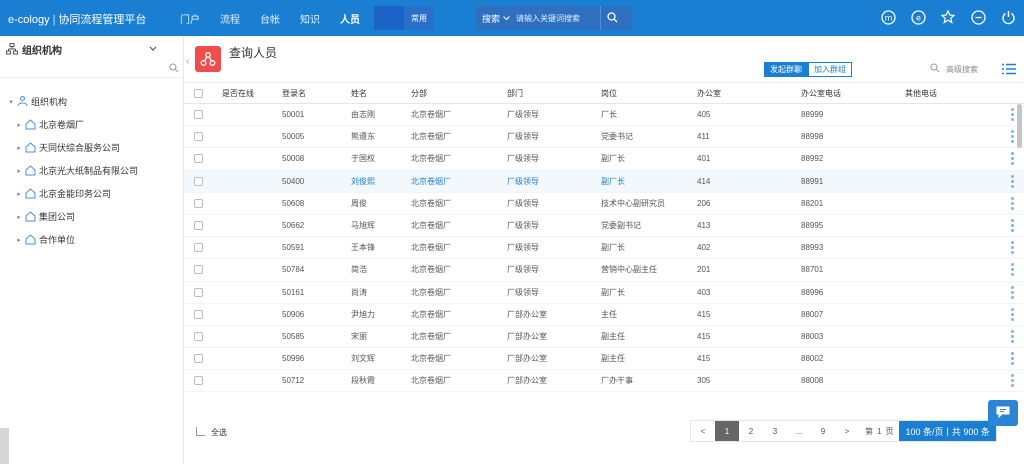 The image size is (1024, 464). What do you see at coordinates (389, 18) in the screenshot?
I see `nav-blank-tile` at bounding box center [389, 18].